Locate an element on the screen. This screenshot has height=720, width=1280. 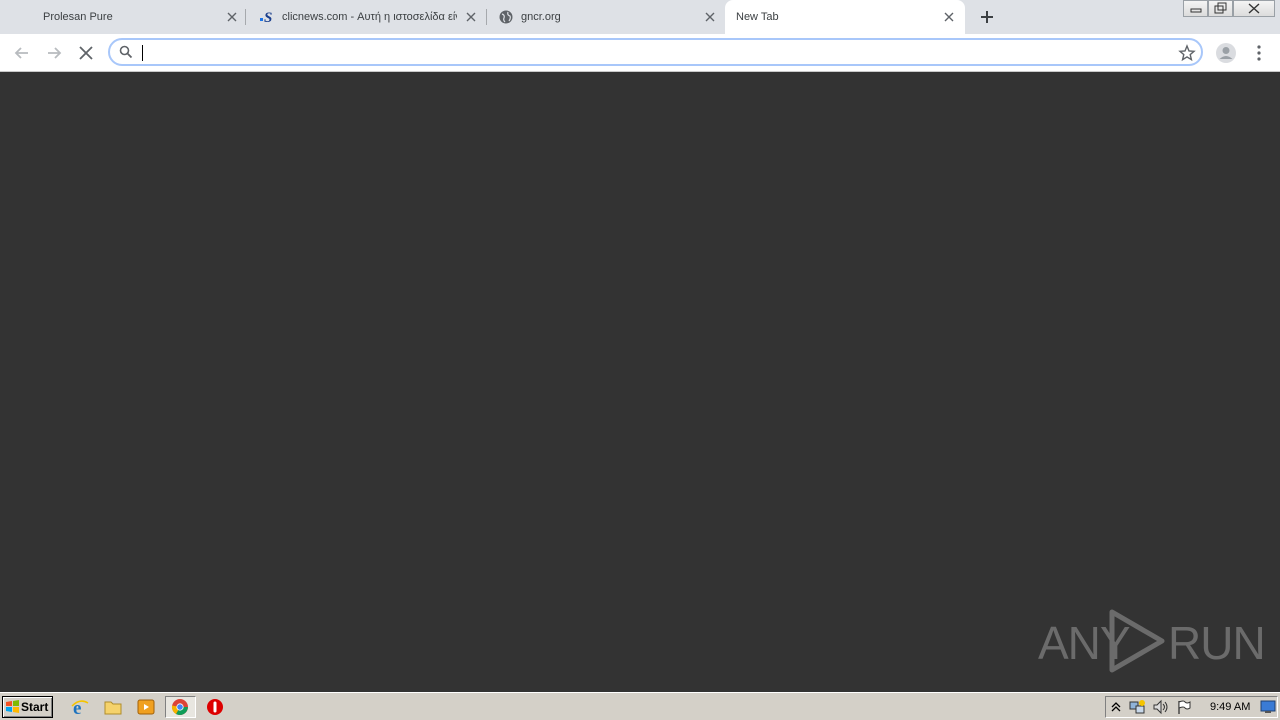
play-logo-icon is located at coordinates (1137, 641).